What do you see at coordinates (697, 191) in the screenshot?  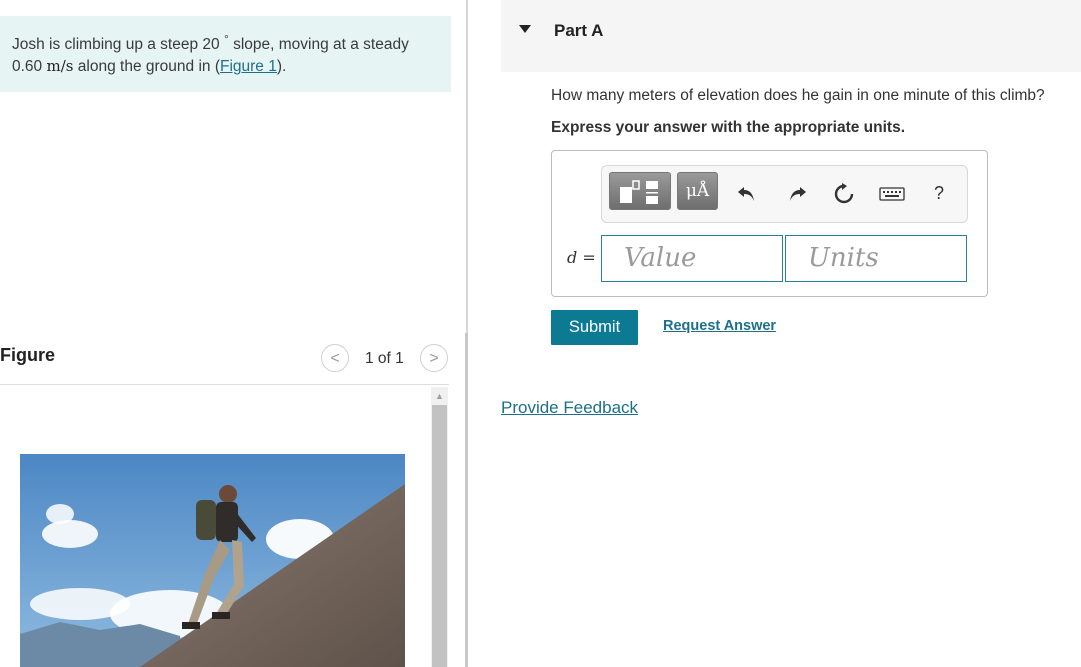 I see `units-button: μÅ` at bounding box center [697, 191].